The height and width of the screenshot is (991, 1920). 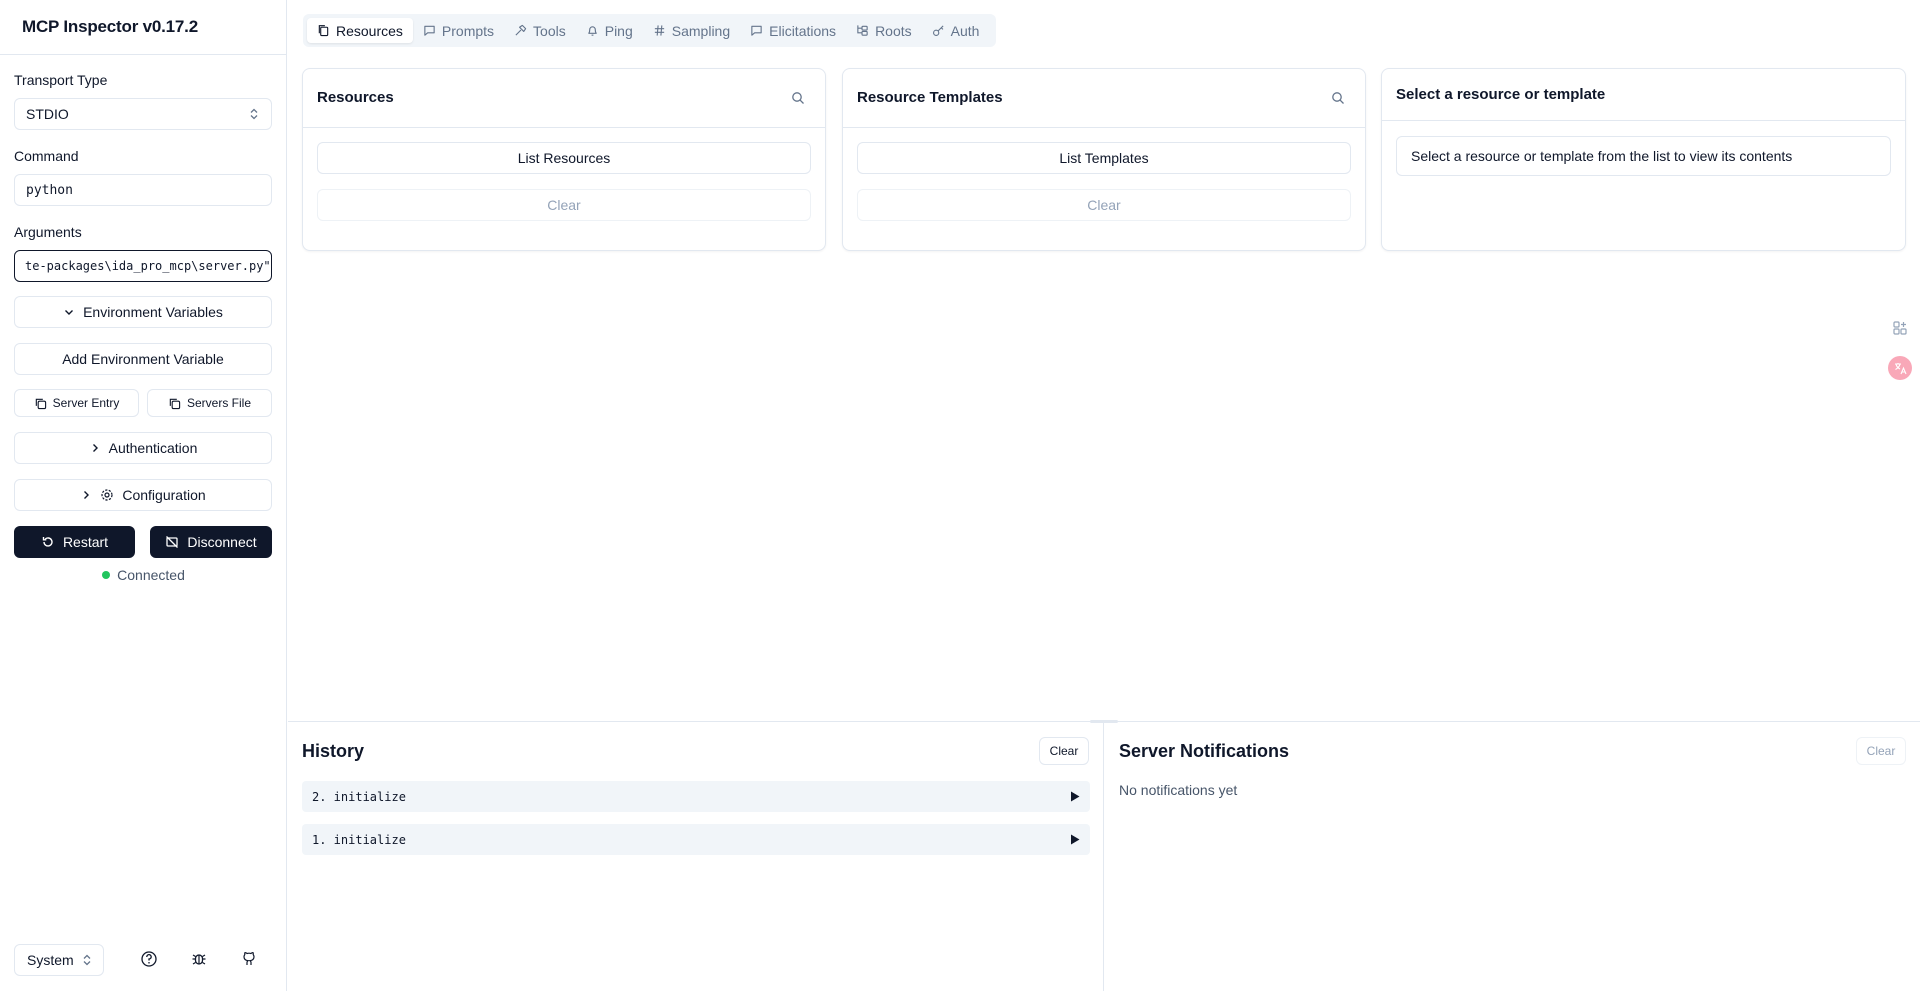 I want to click on chevron-right-icon, so click(x=86, y=495).